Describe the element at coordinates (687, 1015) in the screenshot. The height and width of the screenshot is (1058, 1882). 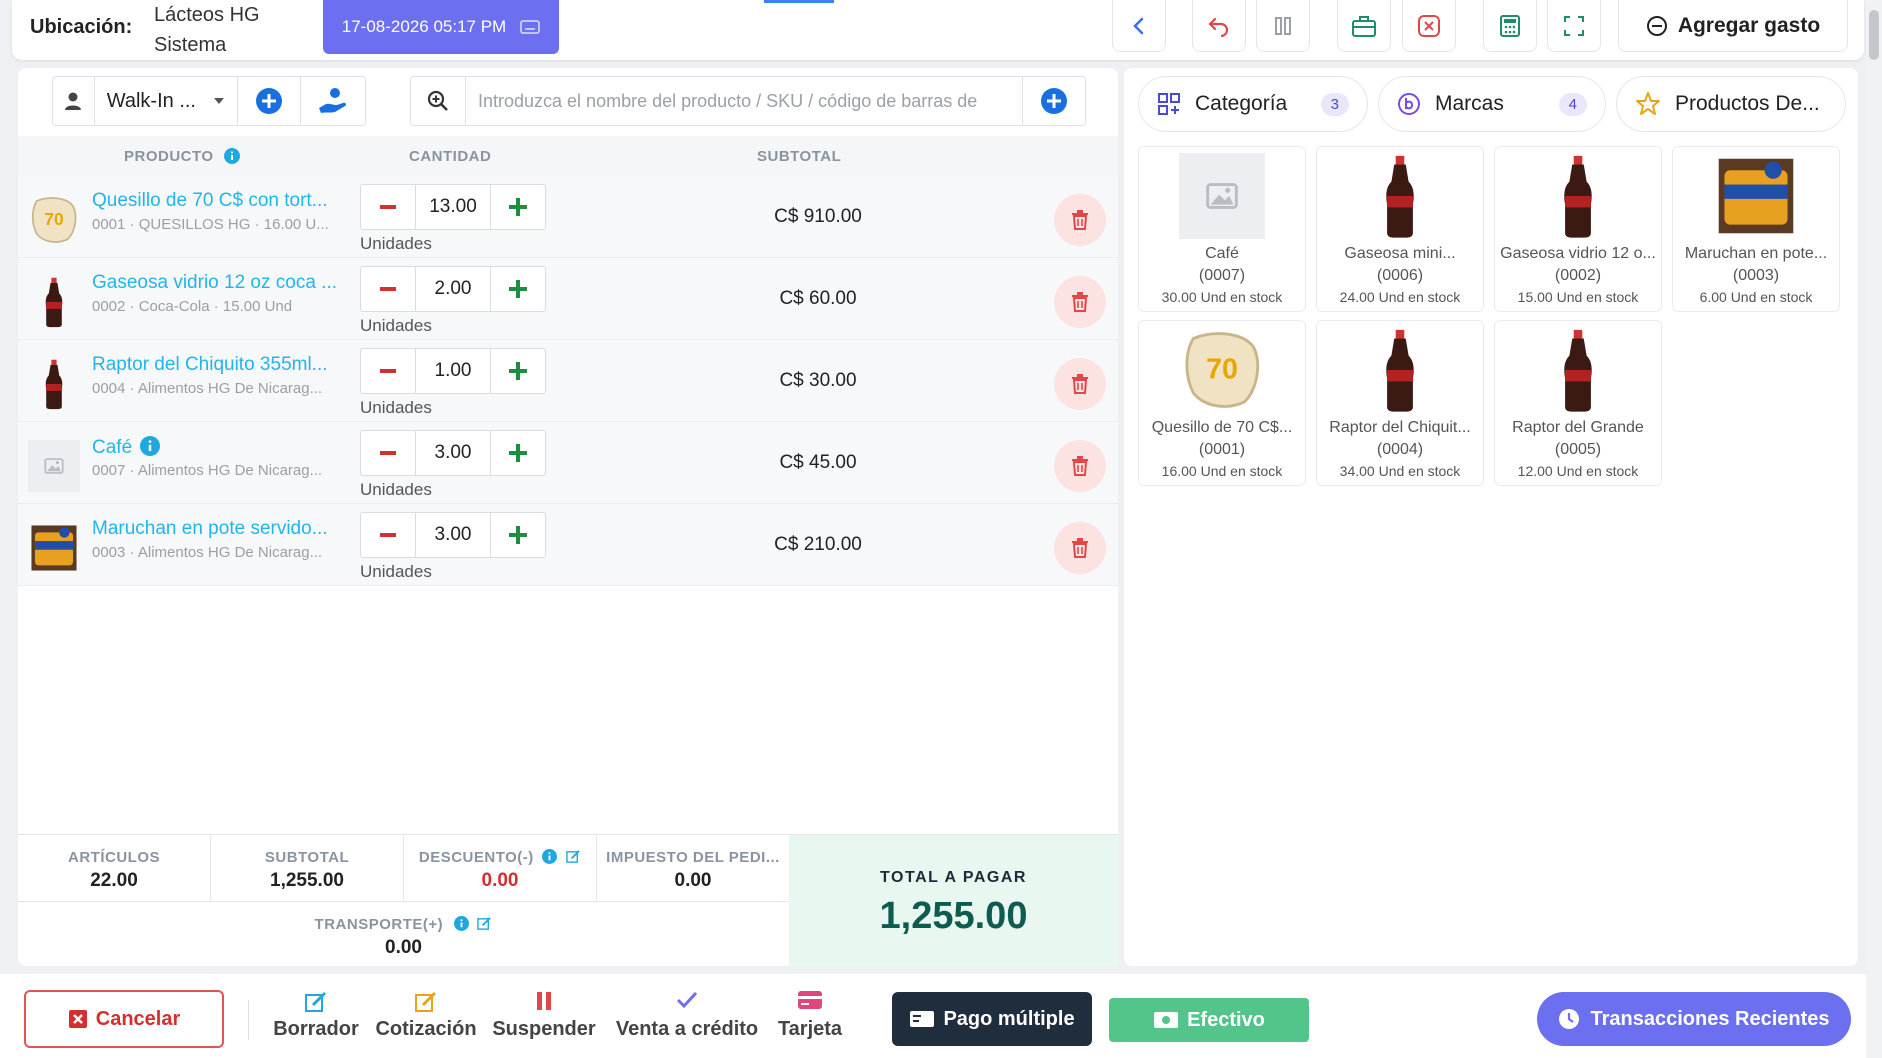
I see `credit-sale-button: Venta a crédito` at that location.